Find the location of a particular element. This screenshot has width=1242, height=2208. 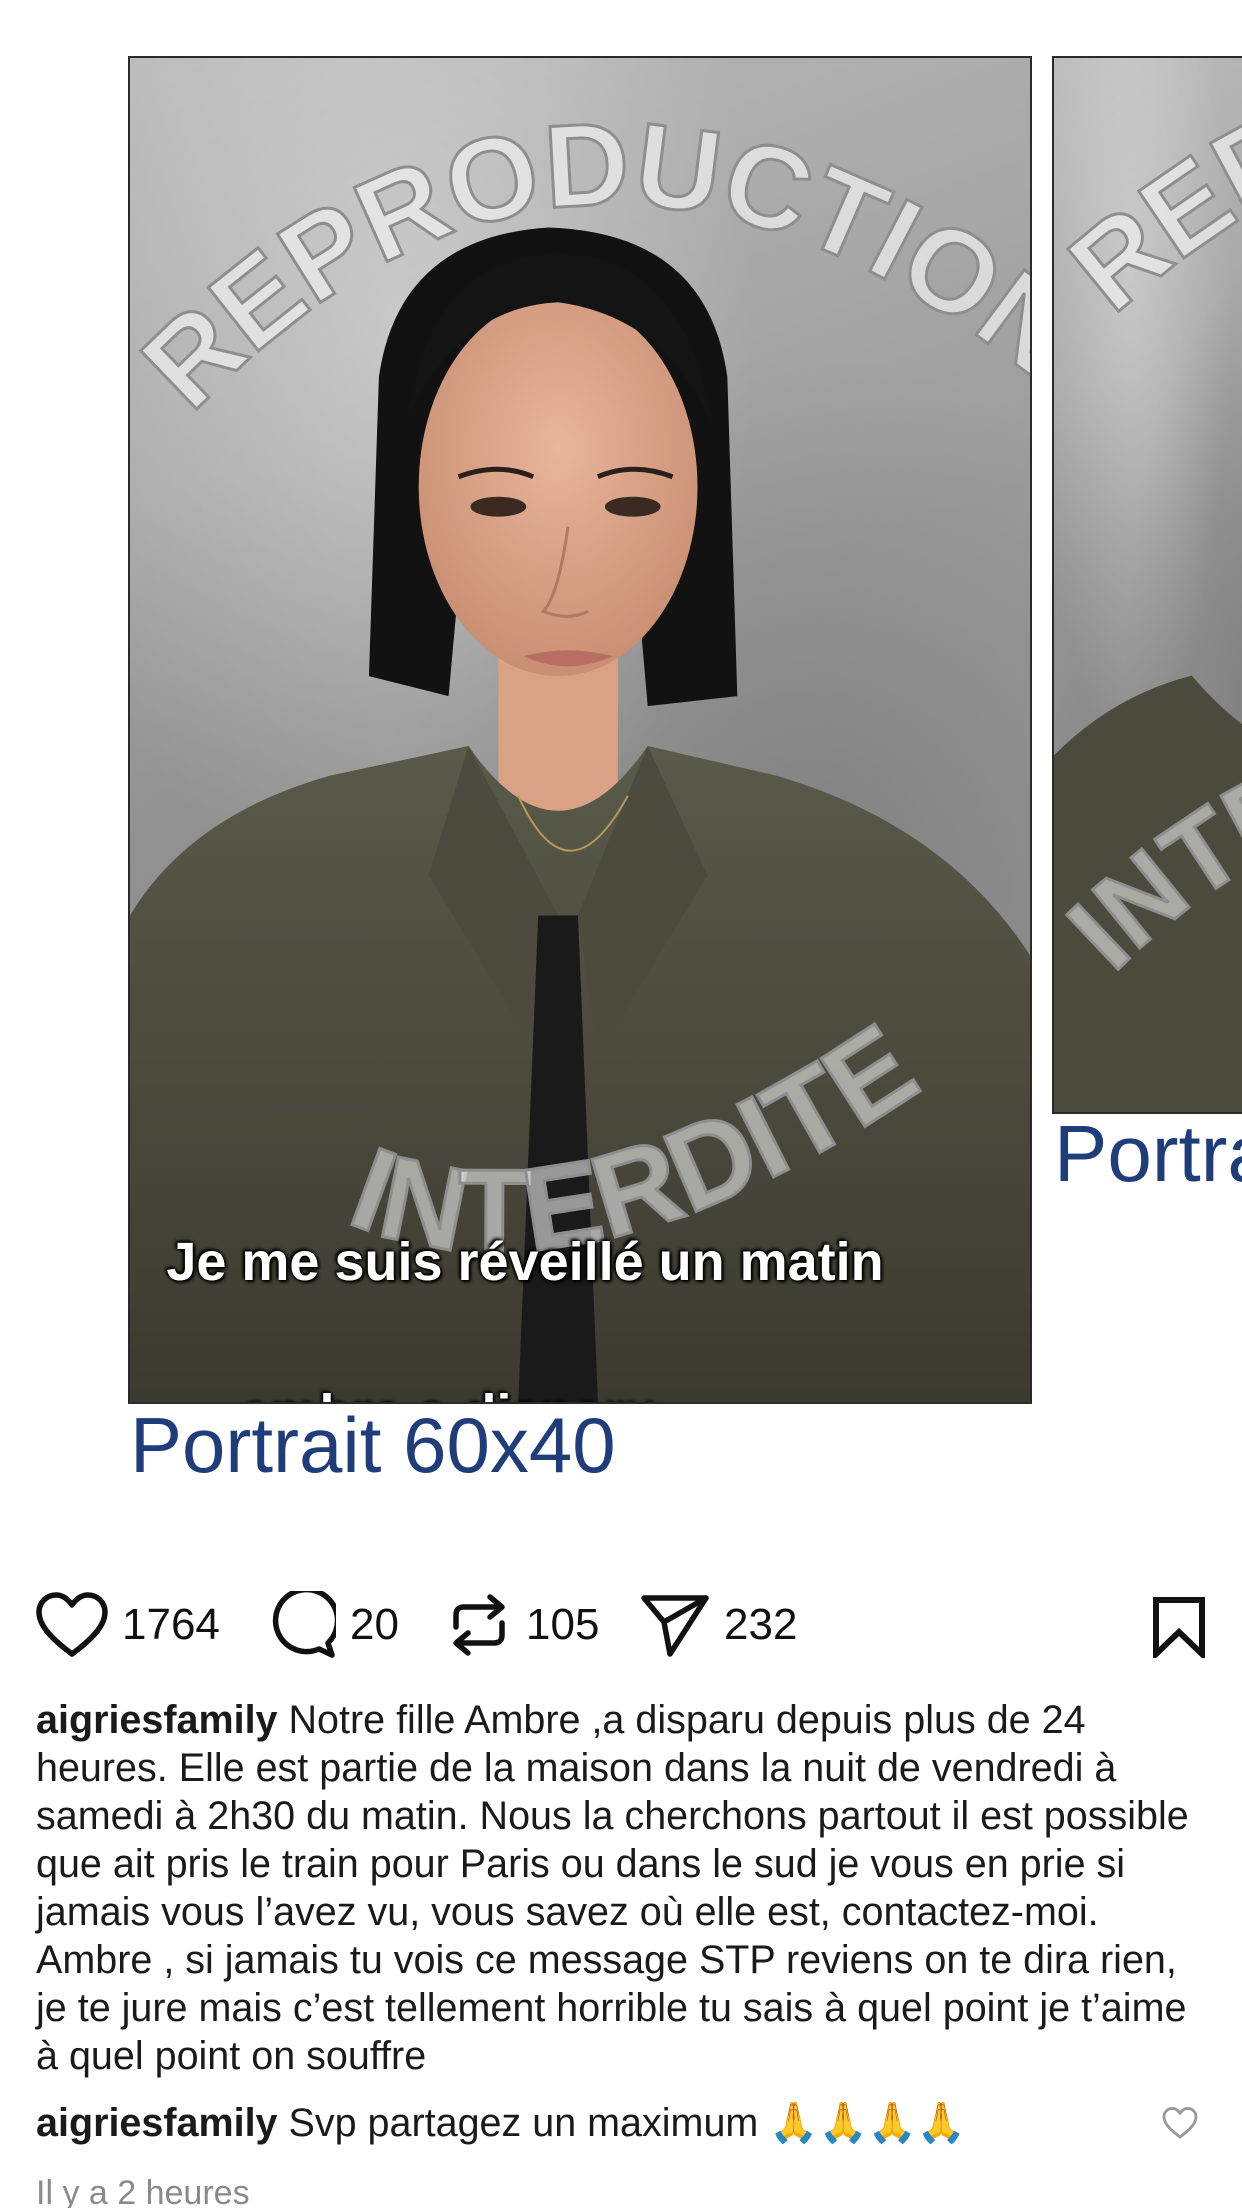

portrait-photo-2: REPRODUCTION INTERDITE is located at coordinates (1147, 585).